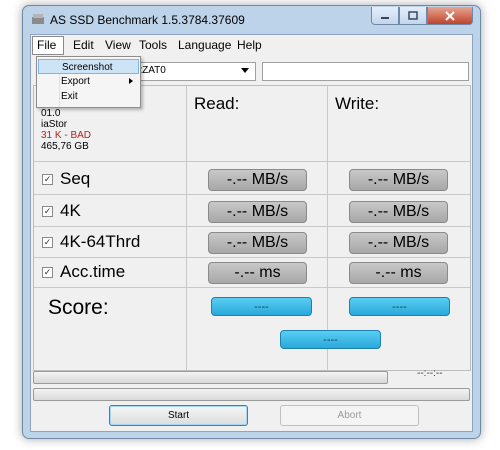 This screenshot has width=500, height=450. Describe the element at coordinates (204, 45) in the screenshot. I see `menu-language: Language` at that location.